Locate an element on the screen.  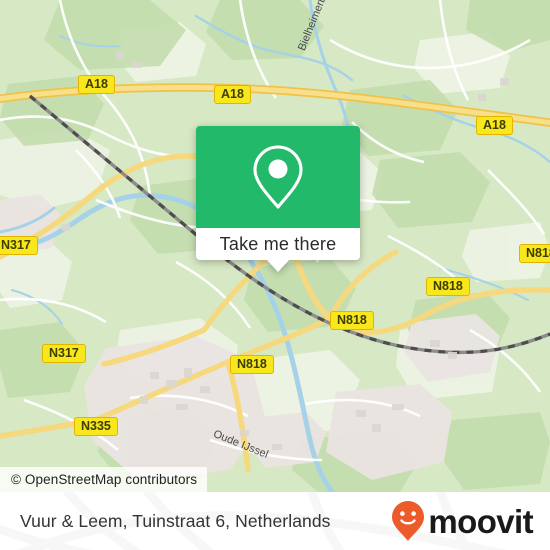
road-shield: N335 is located at coordinates (96, 427).